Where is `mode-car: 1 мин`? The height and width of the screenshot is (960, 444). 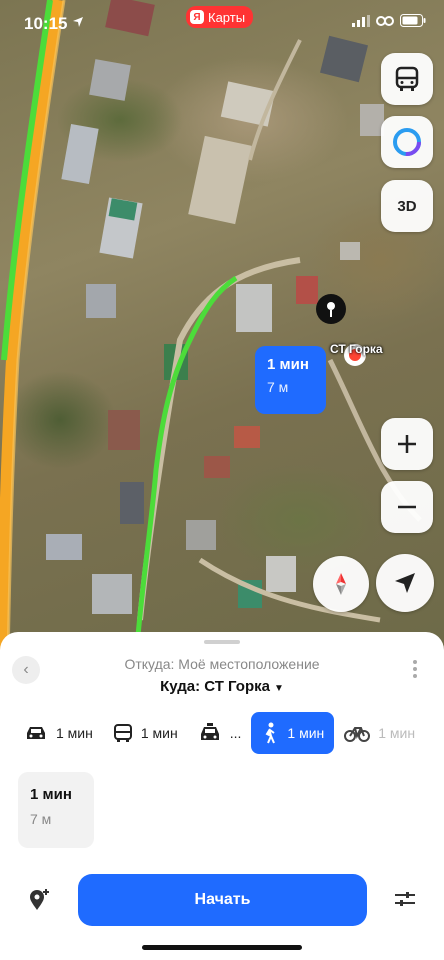
mode-car: 1 мин is located at coordinates (58, 733).